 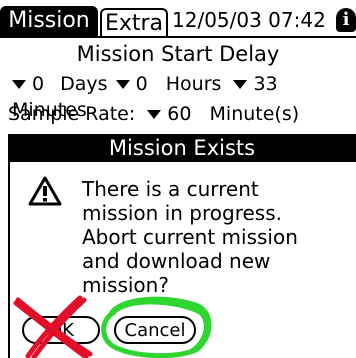 What do you see at coordinates (193, 84) in the screenshot?
I see `hours-label: Hours` at bounding box center [193, 84].